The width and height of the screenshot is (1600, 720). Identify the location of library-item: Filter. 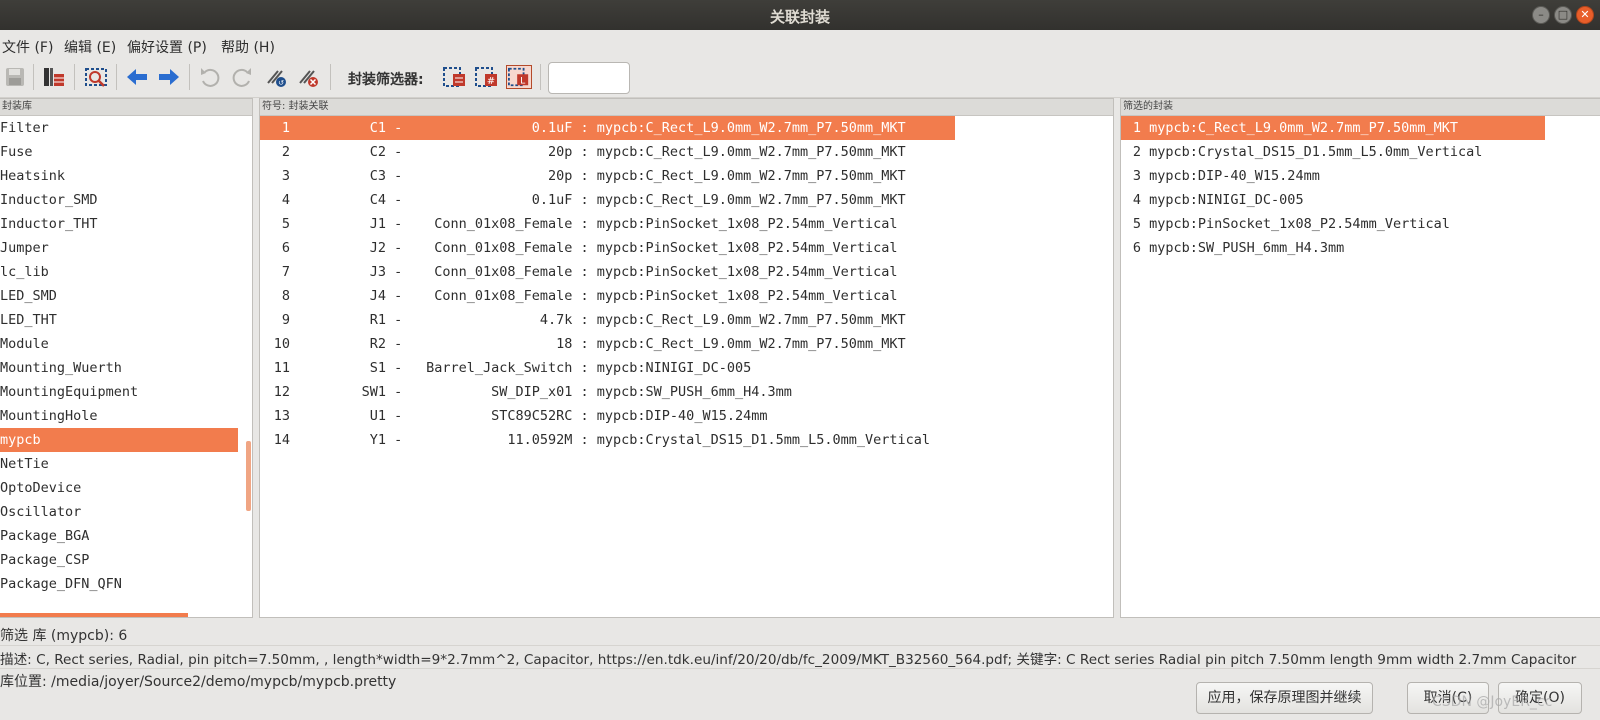
(119, 128).